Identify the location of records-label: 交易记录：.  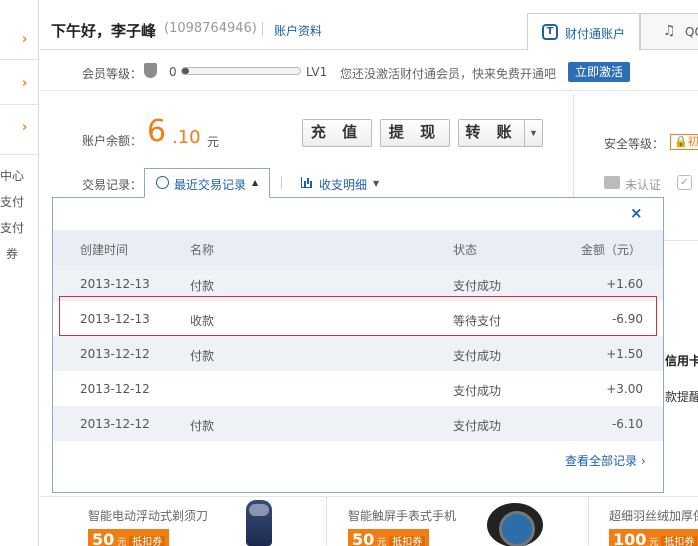
(112, 185).